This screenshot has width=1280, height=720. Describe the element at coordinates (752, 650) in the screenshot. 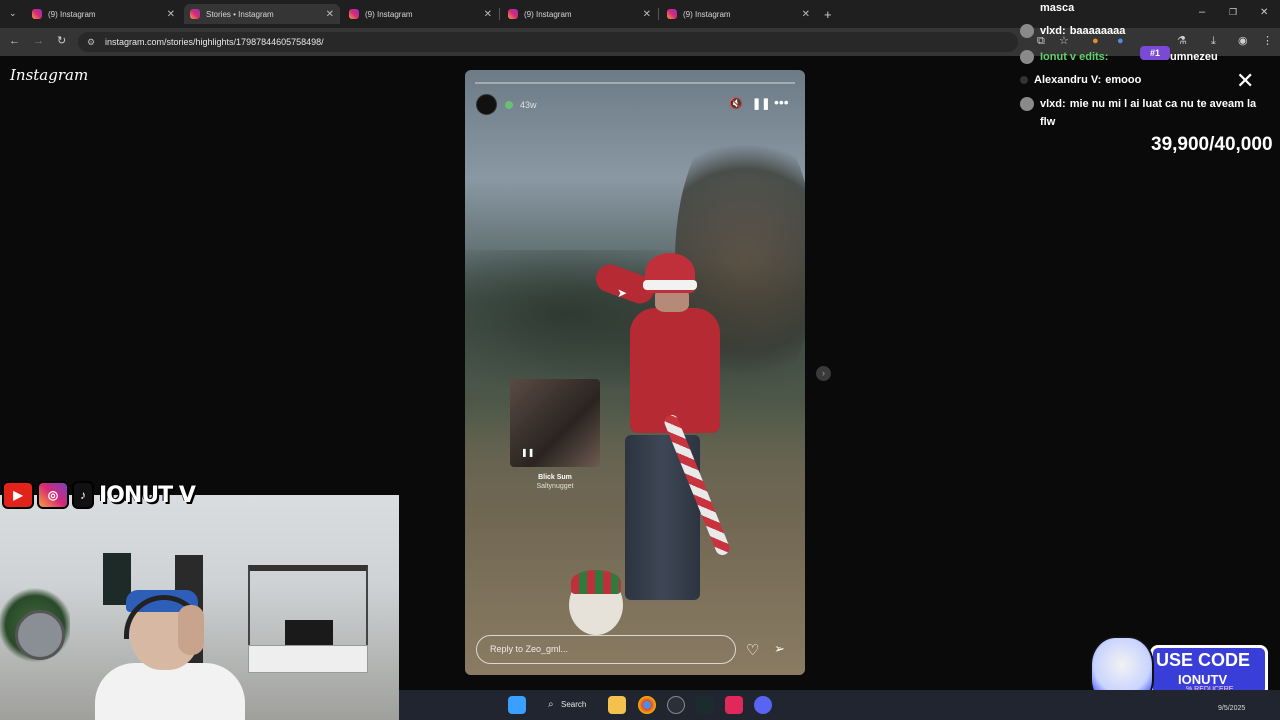

I see `like-heart-icon: ♡` at that location.